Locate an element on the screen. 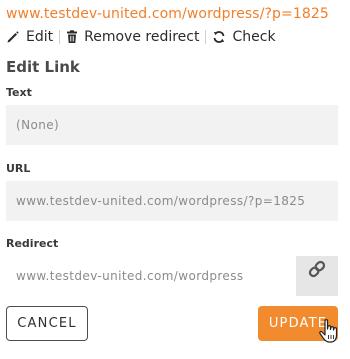 The height and width of the screenshot is (359, 350). trash-icon is located at coordinates (72, 37).